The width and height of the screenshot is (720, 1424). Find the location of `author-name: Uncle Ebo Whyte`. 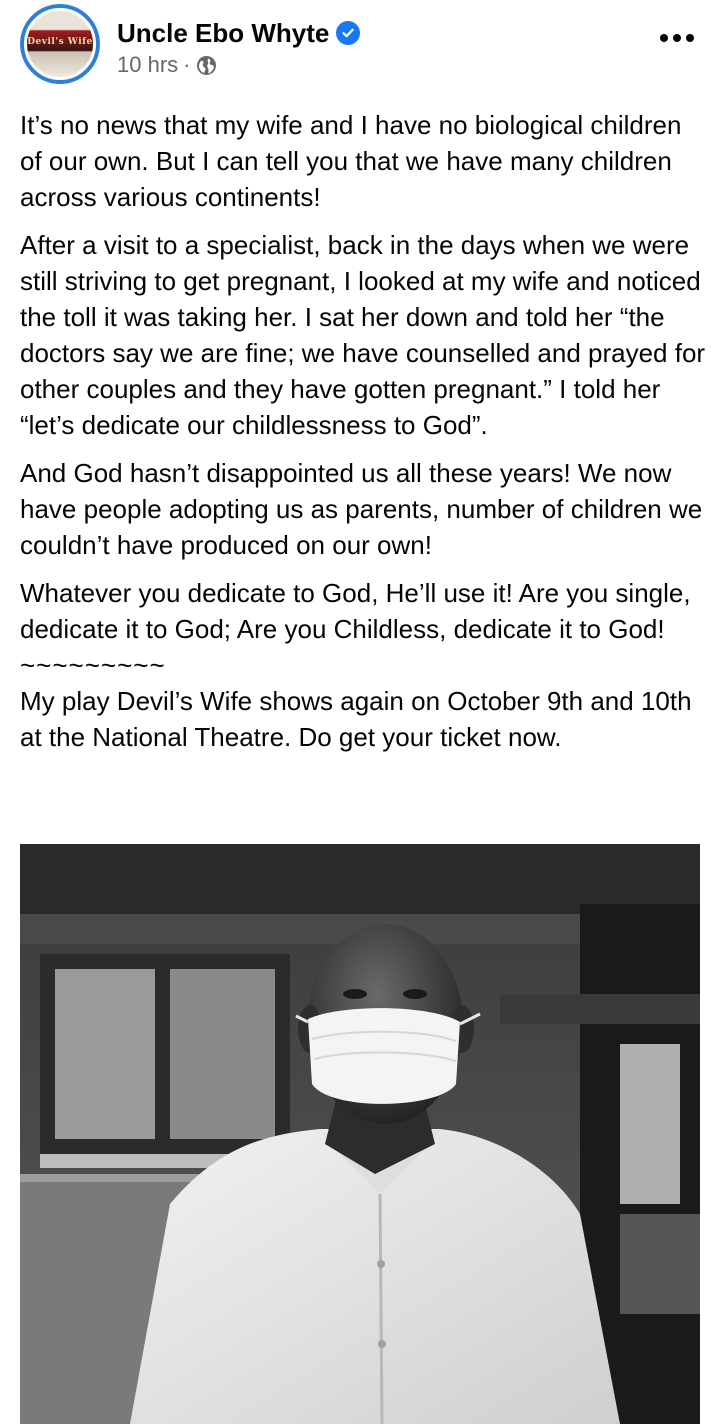

author-name: Uncle Ebo Whyte is located at coordinates (223, 33).